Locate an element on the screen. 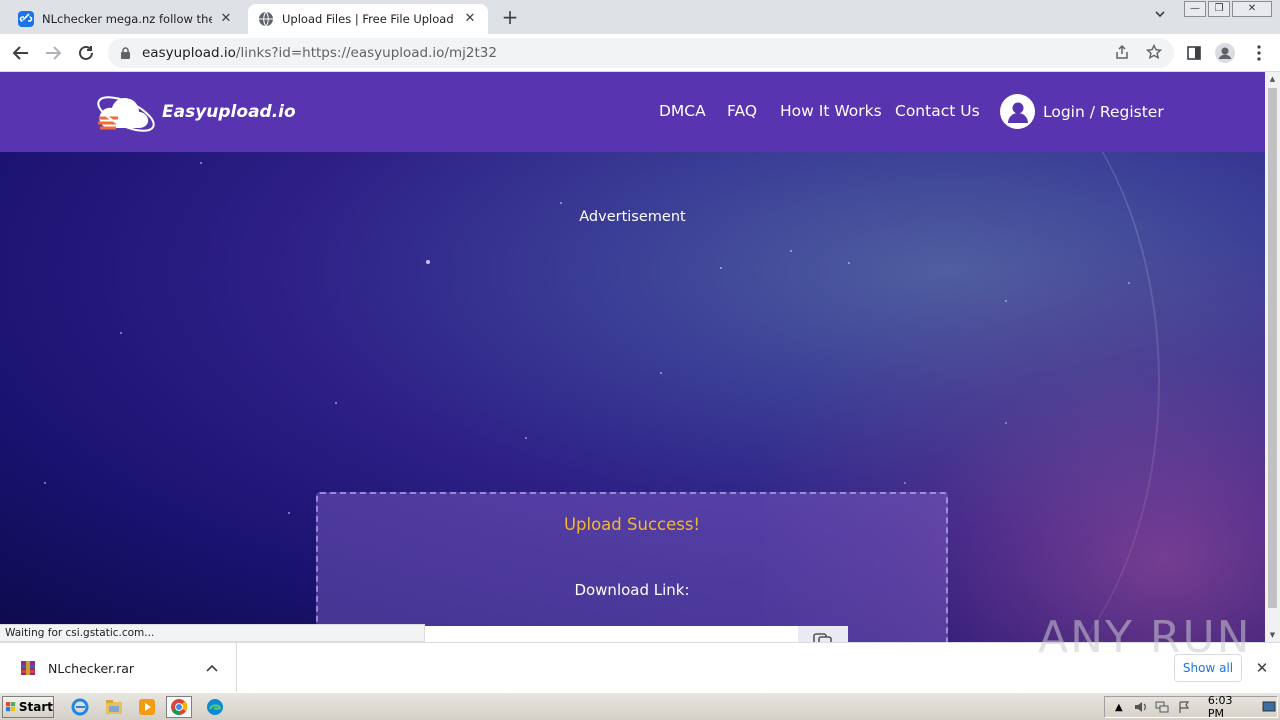 This screenshot has width=1280, height=720. login-label: Login / Register is located at coordinates (1103, 111).